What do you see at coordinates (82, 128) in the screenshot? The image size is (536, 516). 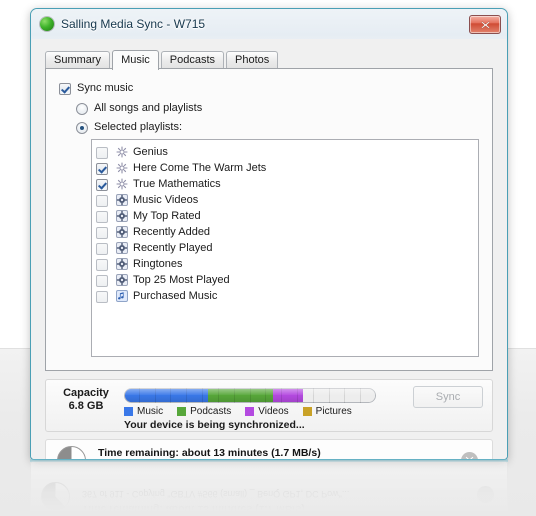 I see `selected-playlists-radio` at bounding box center [82, 128].